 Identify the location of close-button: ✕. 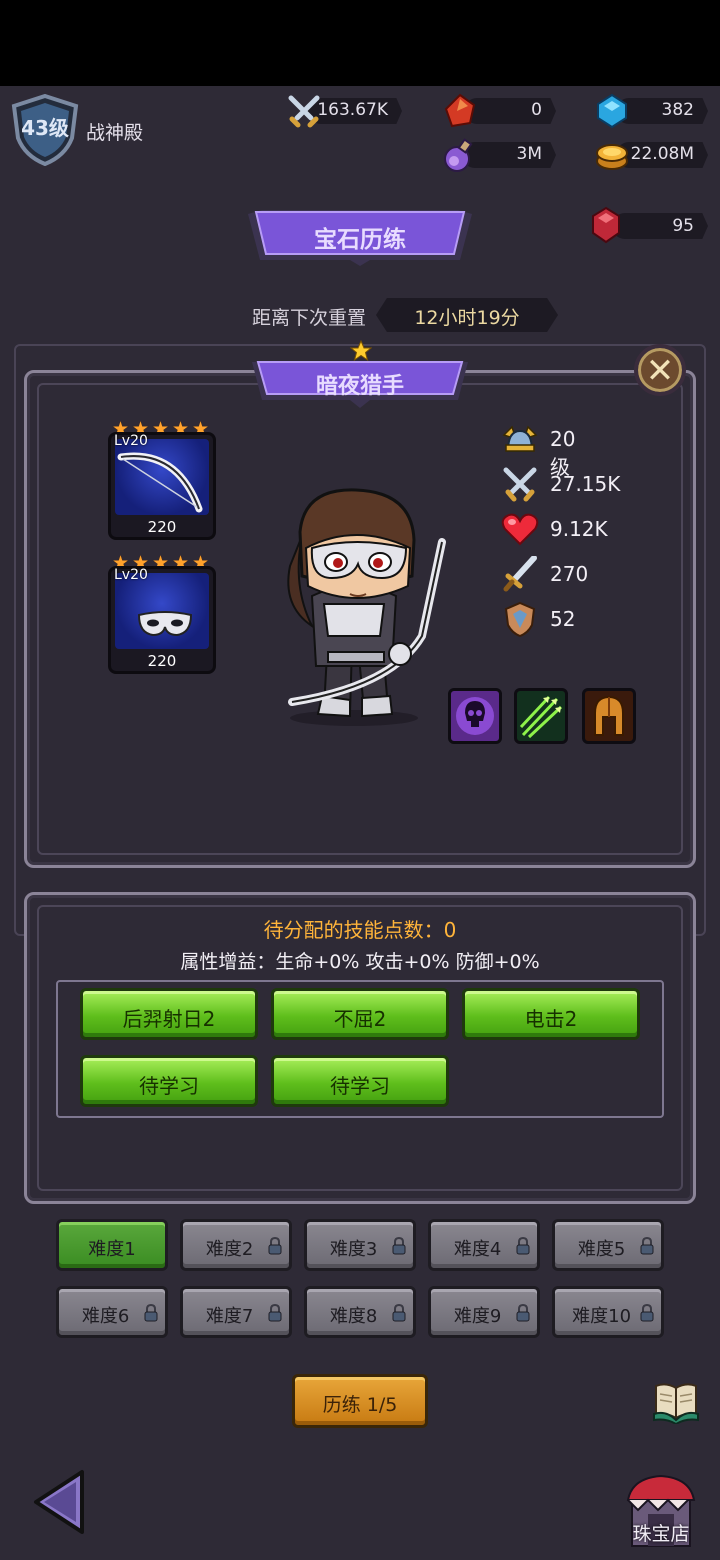
(660, 370).